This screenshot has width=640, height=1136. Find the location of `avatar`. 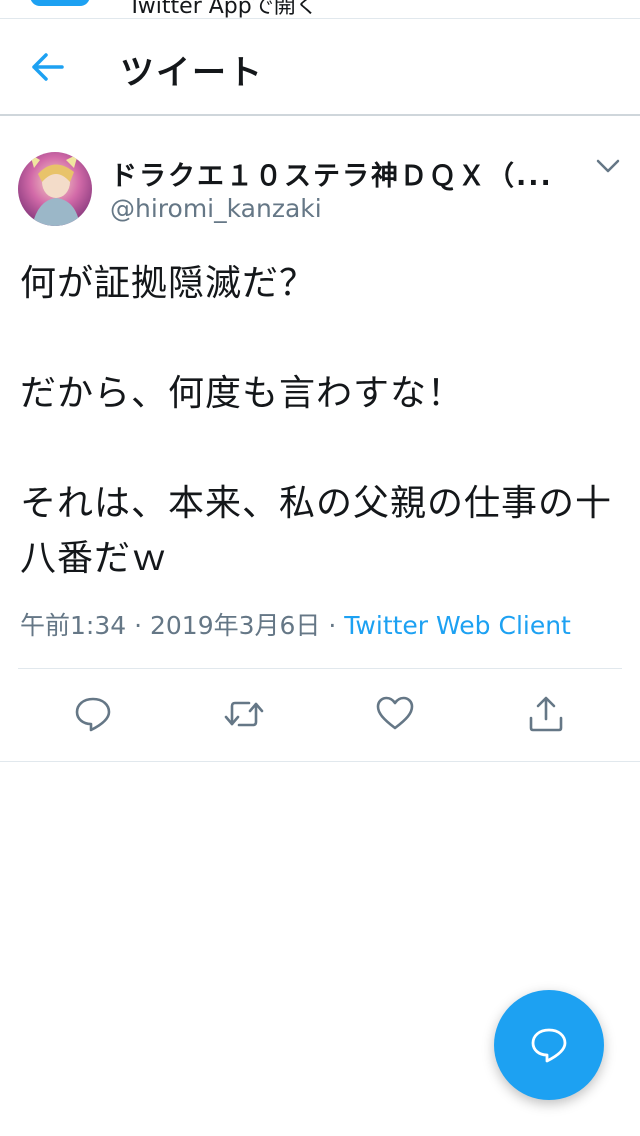

avatar is located at coordinates (55, 189).